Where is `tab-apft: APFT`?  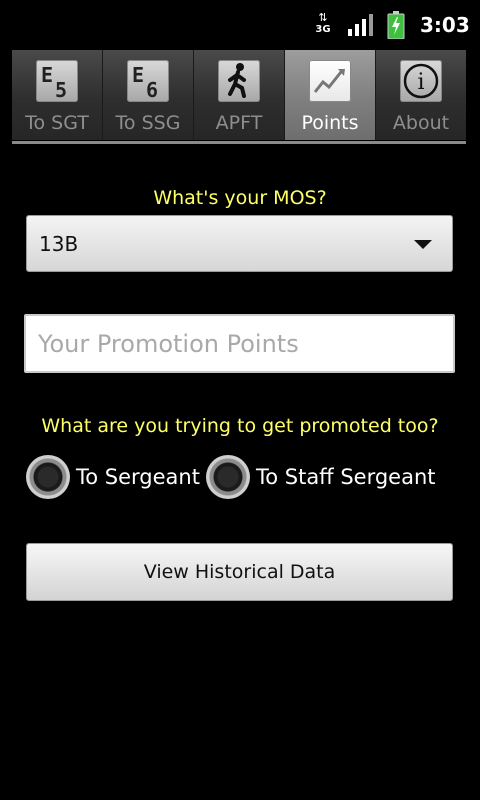
tab-apft: APFT is located at coordinates (239, 95).